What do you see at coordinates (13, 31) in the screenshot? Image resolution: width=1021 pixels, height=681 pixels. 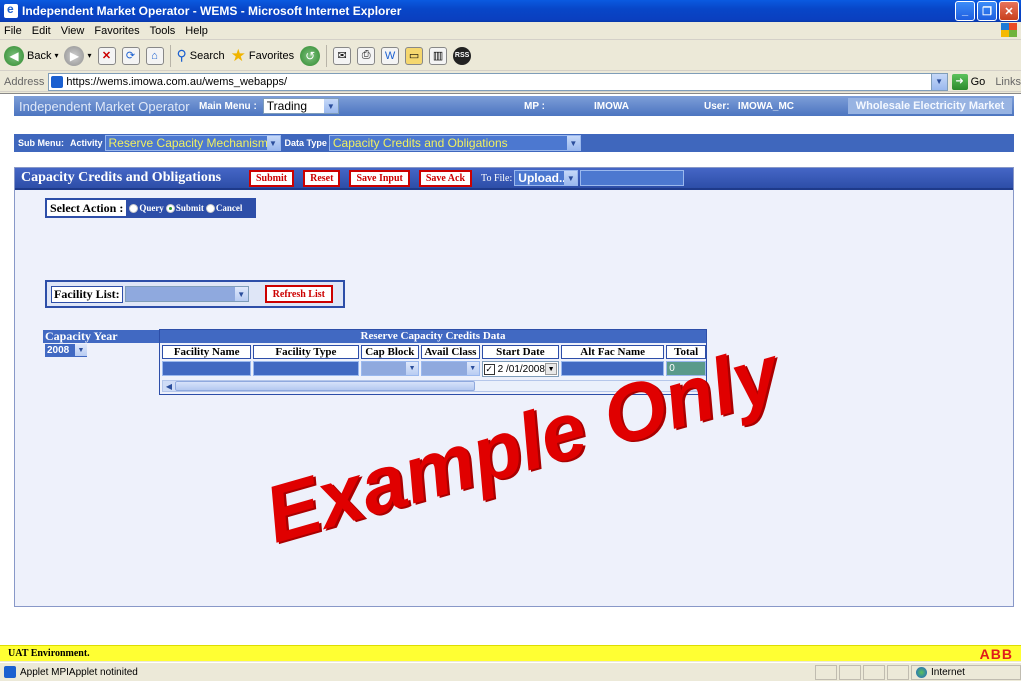 I see `menu-file: File` at bounding box center [13, 31].